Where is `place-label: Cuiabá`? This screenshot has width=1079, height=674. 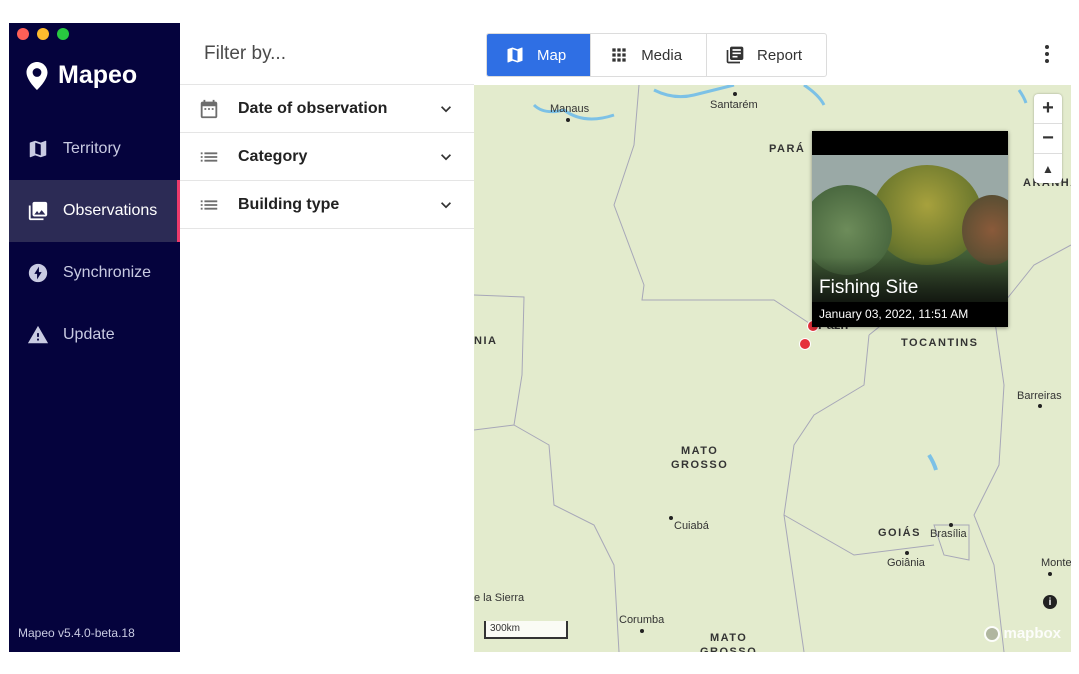 place-label: Cuiabá is located at coordinates (691, 526).